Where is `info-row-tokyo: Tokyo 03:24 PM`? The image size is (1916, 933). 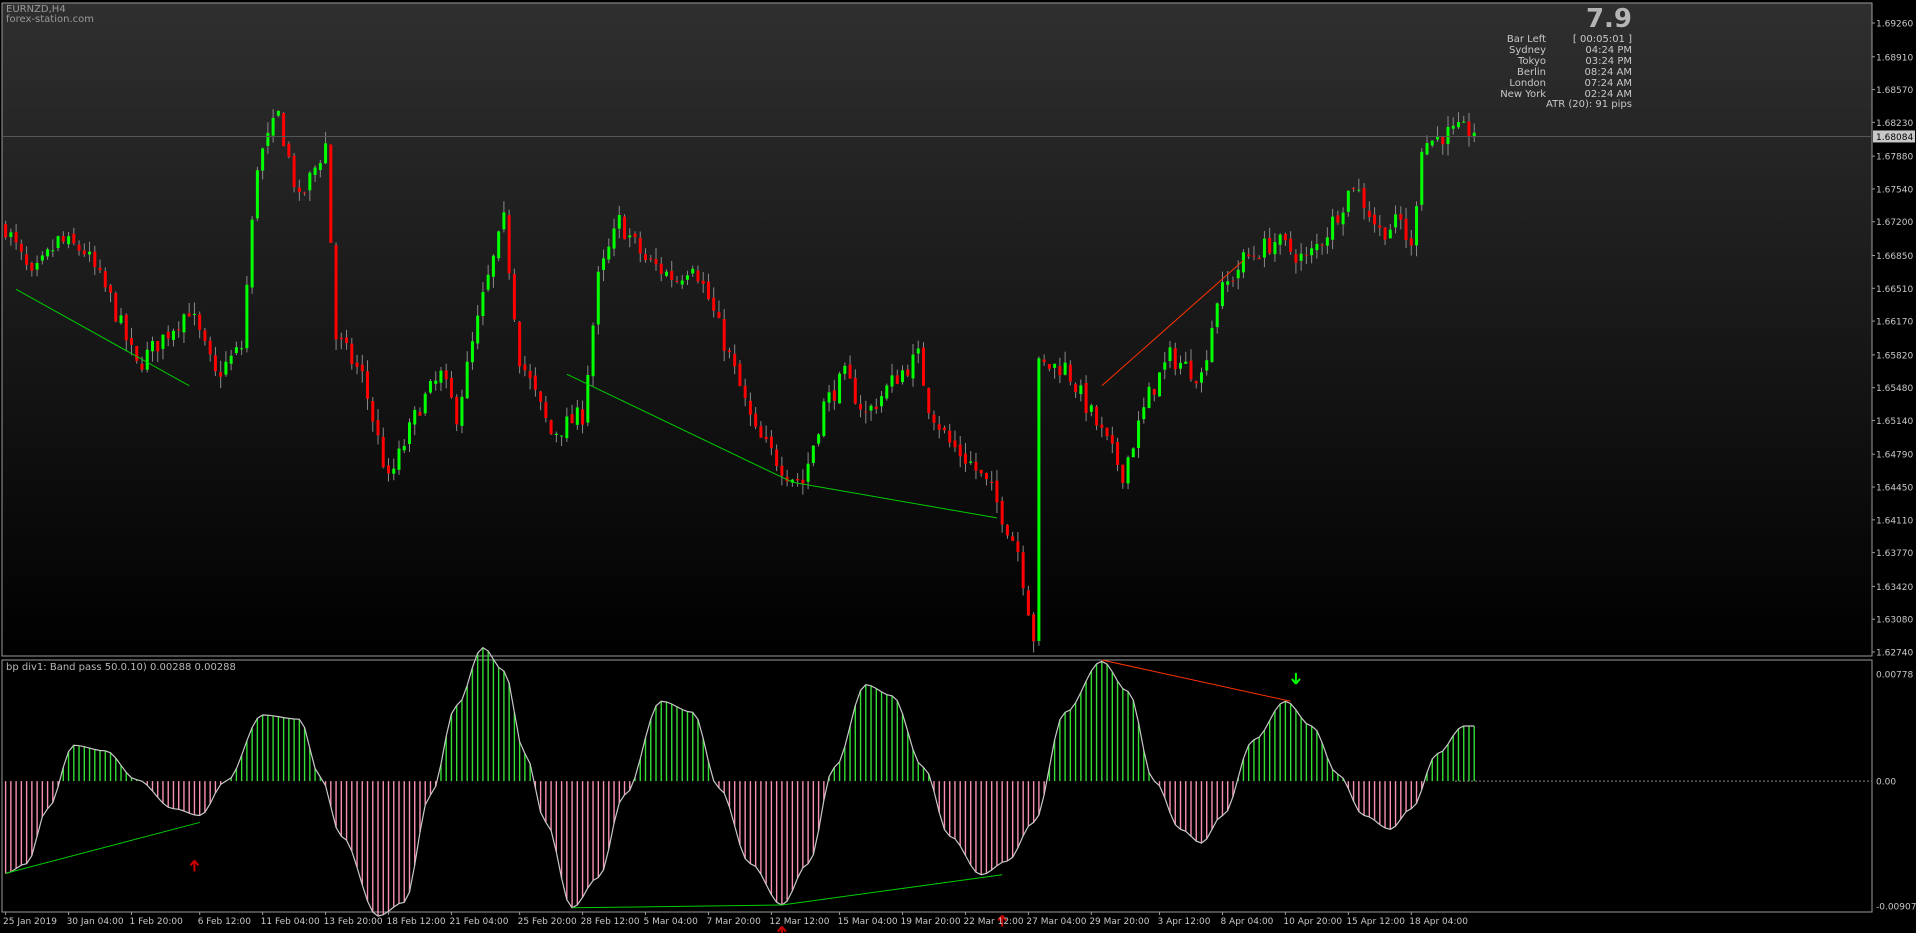 info-row-tokyo: Tokyo 03:24 PM is located at coordinates (1567, 61).